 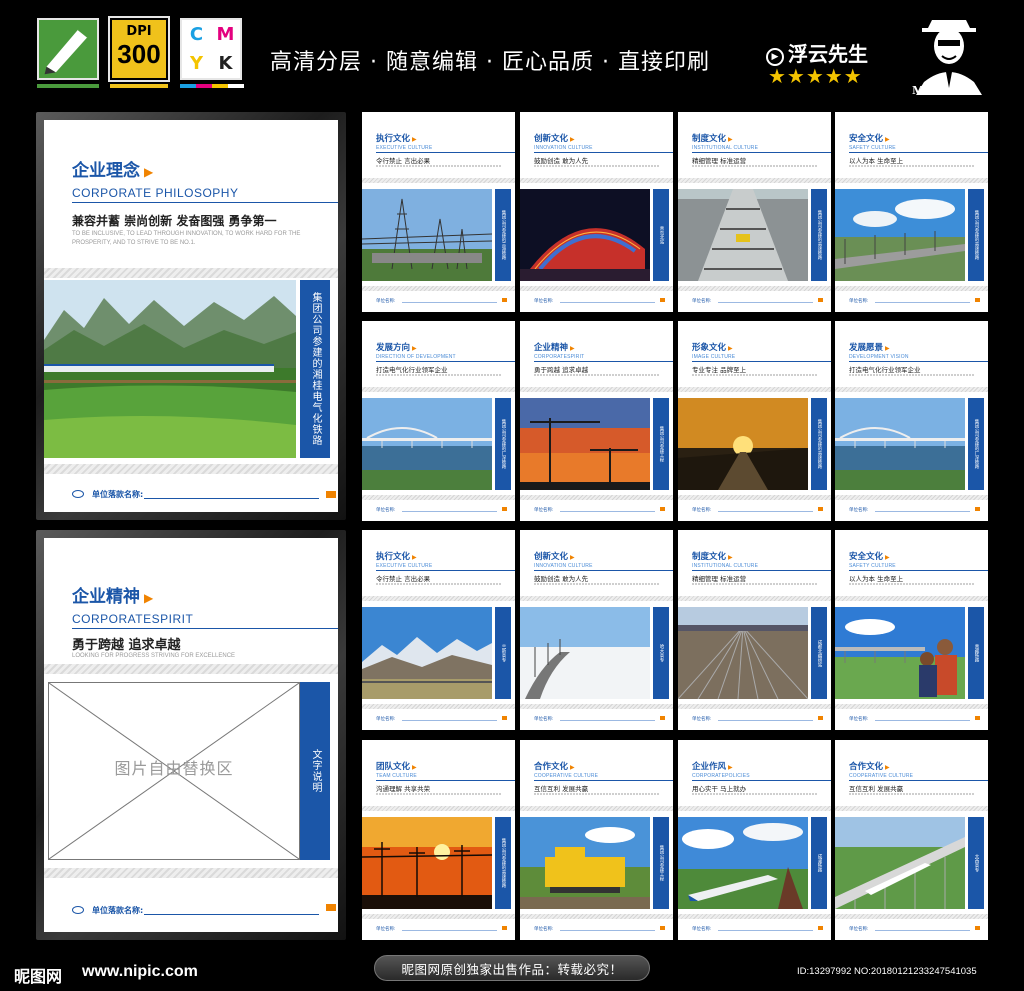 I want to click on card-photo-machine, so click(x=585, y=863).